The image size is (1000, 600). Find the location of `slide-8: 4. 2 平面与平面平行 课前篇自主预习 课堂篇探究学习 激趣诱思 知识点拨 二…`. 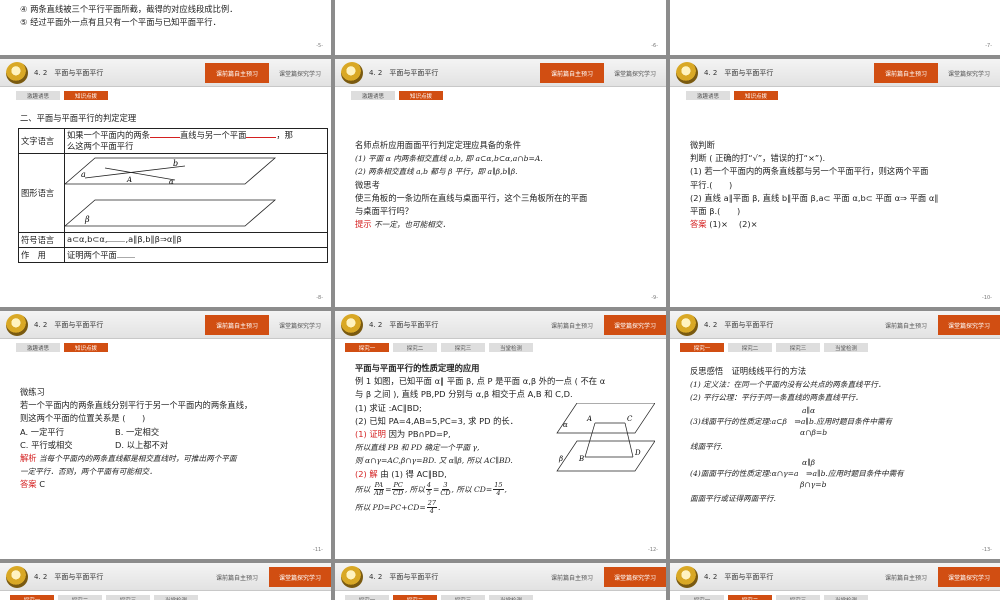

slide-8: 4. 2 平面与平面平行 课前篇自主预习 课堂篇探究学习 激趣诱思 知识点拨 二… is located at coordinates (165, 183).